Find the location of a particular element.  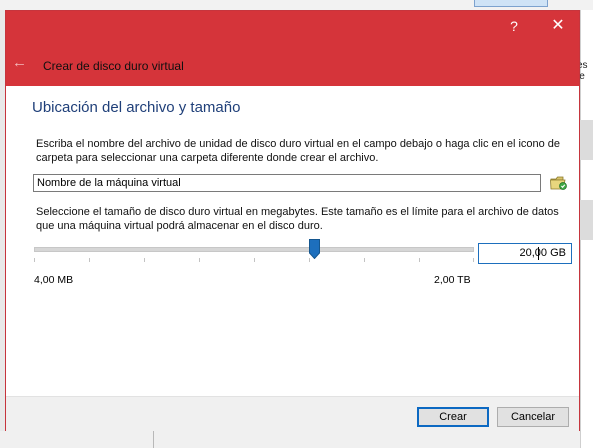

background-details-button is located at coordinates (511, 3).